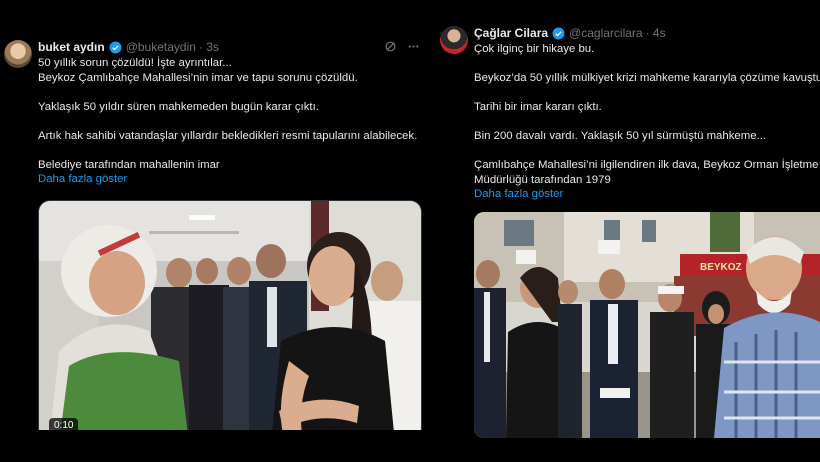 The height and width of the screenshot is (462, 820). What do you see at coordinates (542, 179) in the screenshot?
I see `tweet-line: Müdürlüğü tarafından 1979` at bounding box center [542, 179].